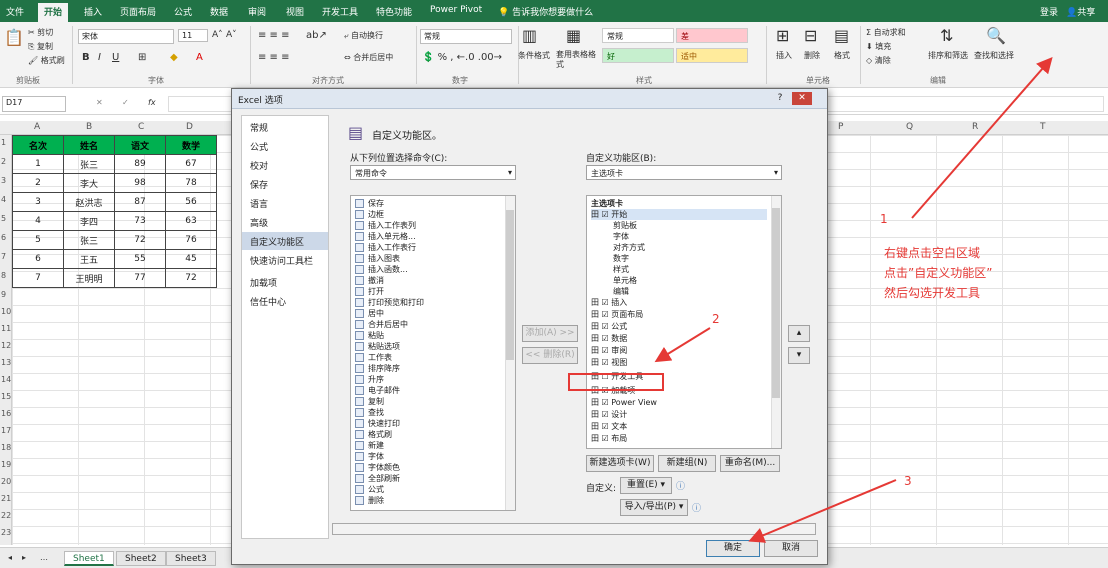 The width and height of the screenshot is (1108, 568). I want to click on note-line: 点击”自定义功能区”, so click(938, 273).